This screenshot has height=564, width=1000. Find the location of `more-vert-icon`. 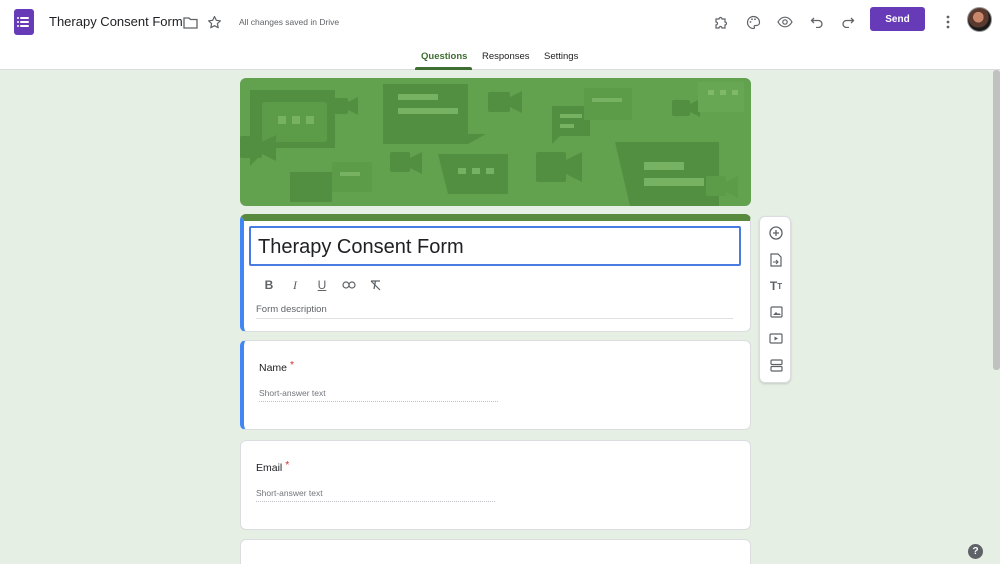

more-vert-icon is located at coordinates (948, 22).